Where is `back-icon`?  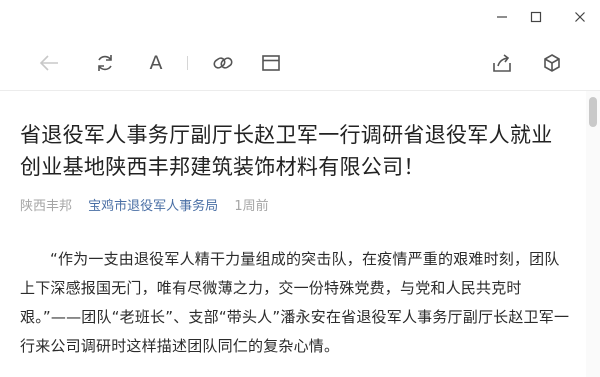 back-icon is located at coordinates (48, 63).